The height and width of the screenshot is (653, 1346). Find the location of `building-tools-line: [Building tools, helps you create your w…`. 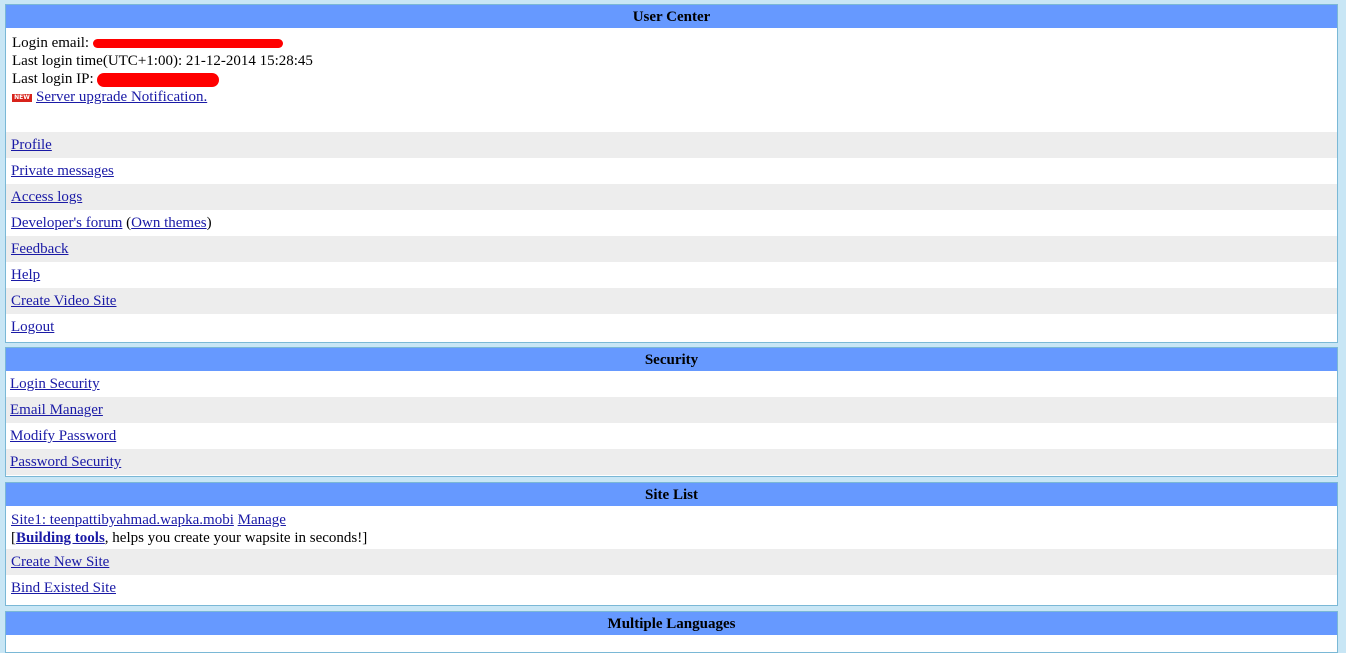

building-tools-line: [Building tools, helps you create your w… is located at coordinates (189, 538).